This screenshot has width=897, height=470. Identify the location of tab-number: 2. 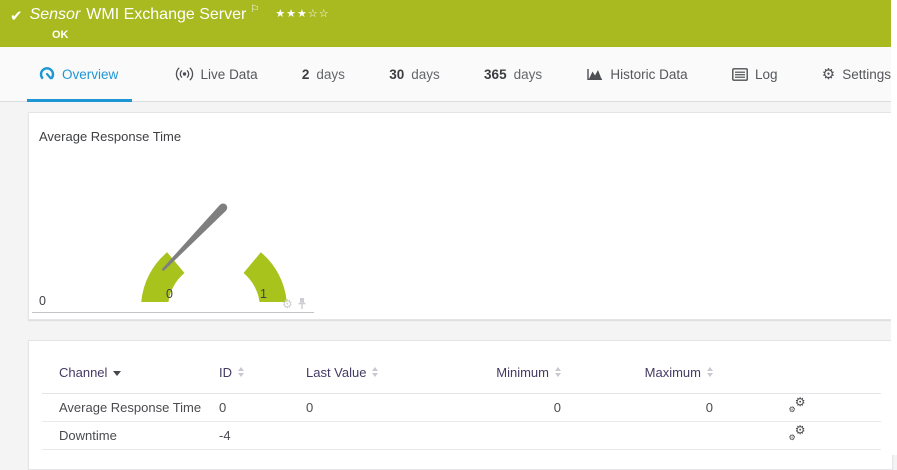
(305, 74).